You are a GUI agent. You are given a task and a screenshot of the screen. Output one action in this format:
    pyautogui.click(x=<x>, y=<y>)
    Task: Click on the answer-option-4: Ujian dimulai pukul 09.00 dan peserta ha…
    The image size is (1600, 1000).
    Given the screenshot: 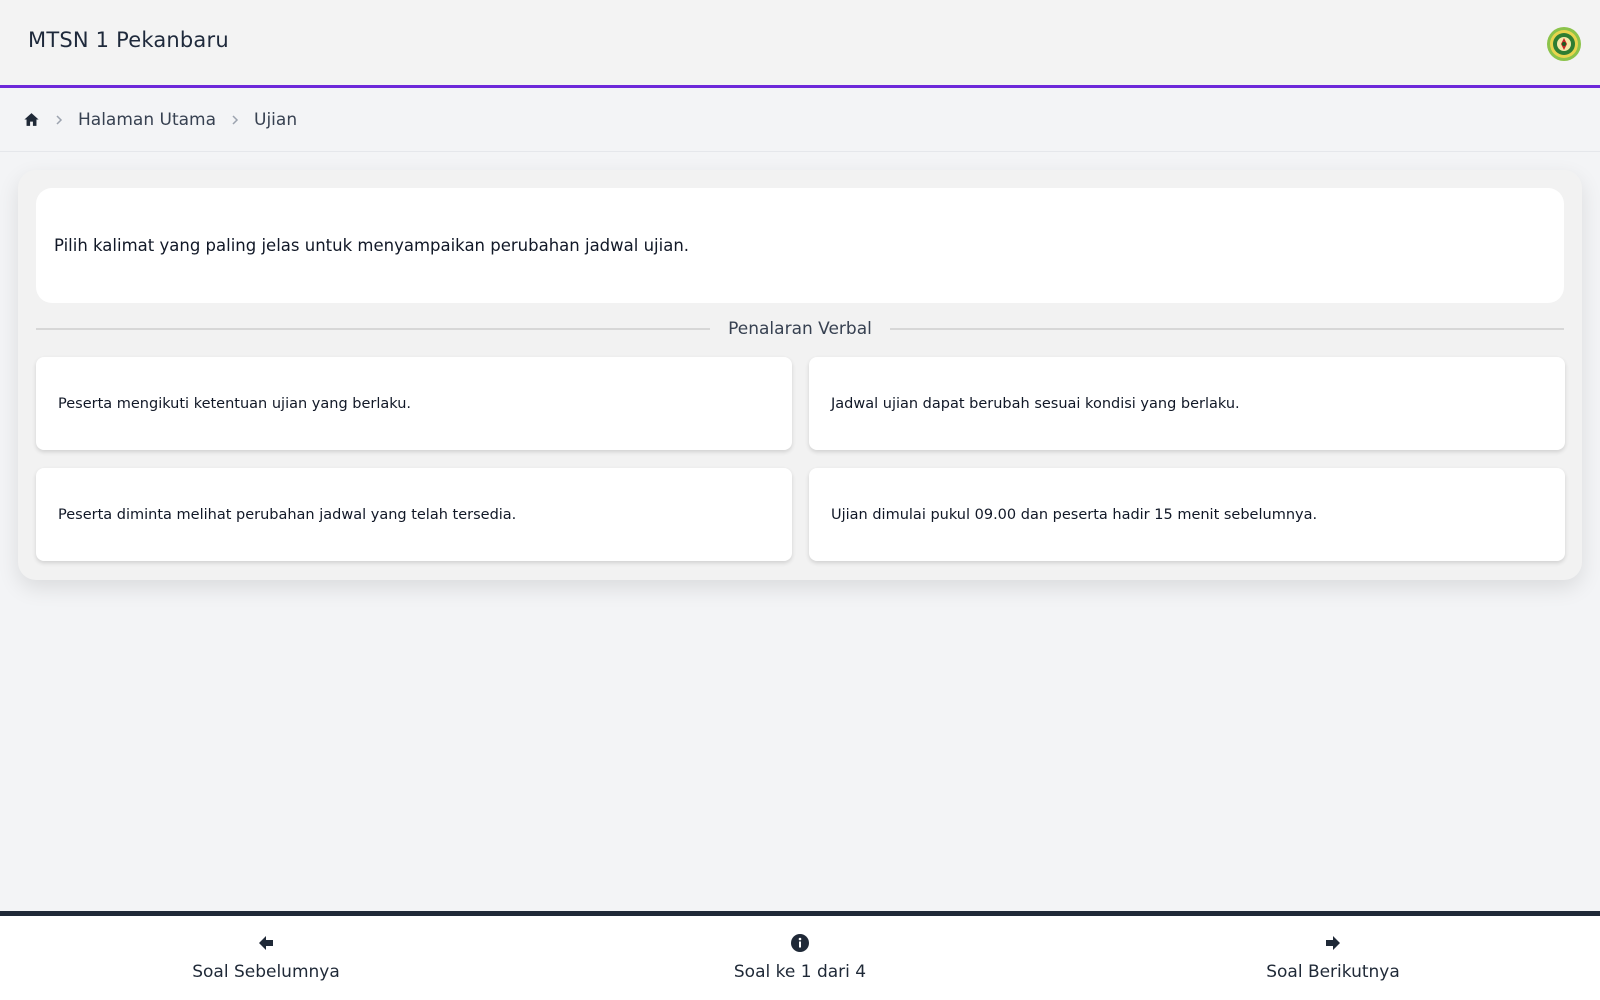 What is the action you would take?
    pyautogui.click(x=1187, y=514)
    